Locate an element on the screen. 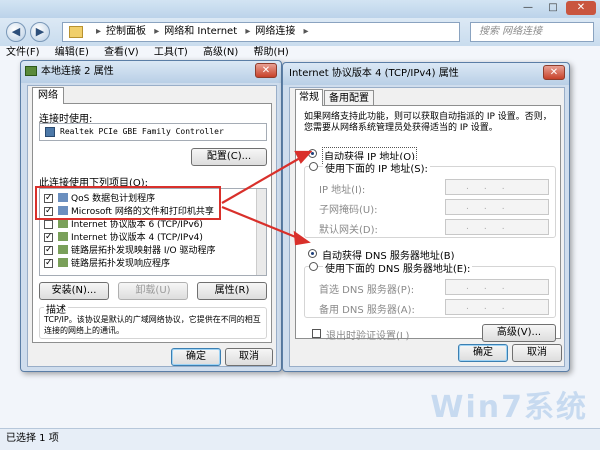  menu-tools: 工具(T) is located at coordinates (171, 53).